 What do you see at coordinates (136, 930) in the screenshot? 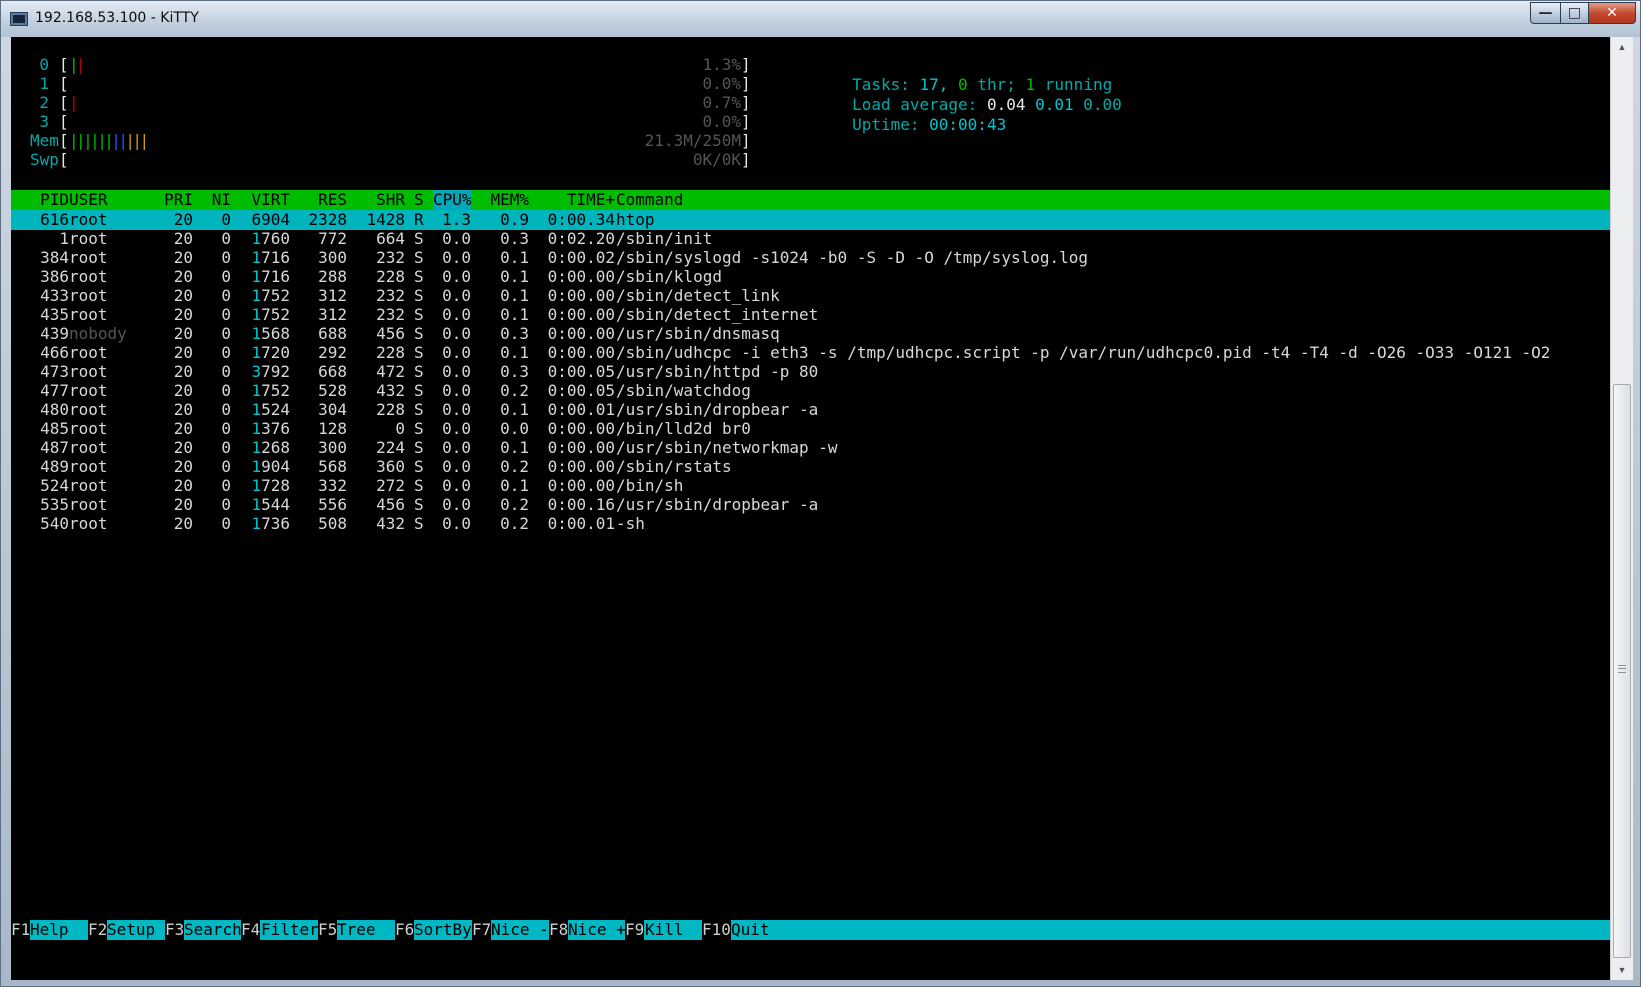
I see `fkey-f2-button: Setup` at bounding box center [136, 930].